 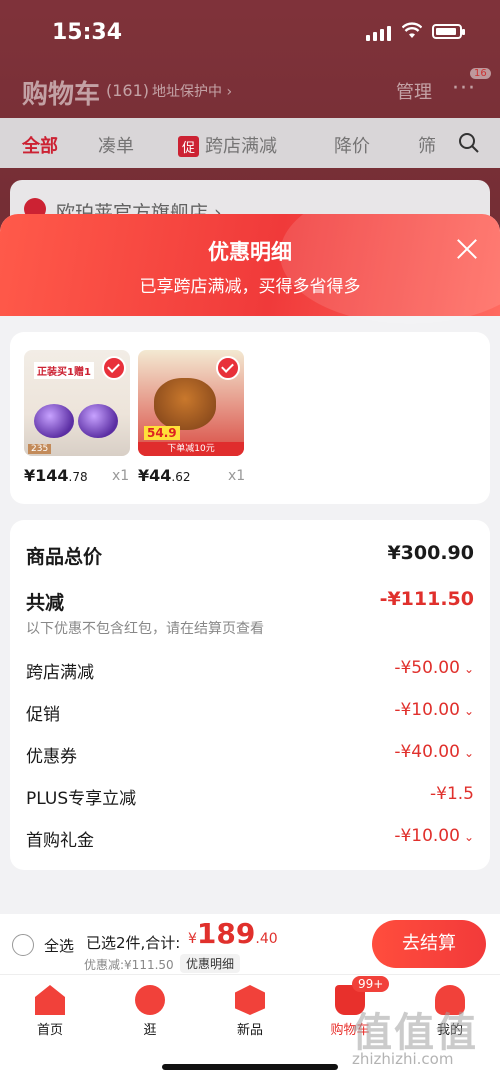 What do you see at coordinates (64, 557) in the screenshot?
I see `total-label: 商品总价` at bounding box center [64, 557].